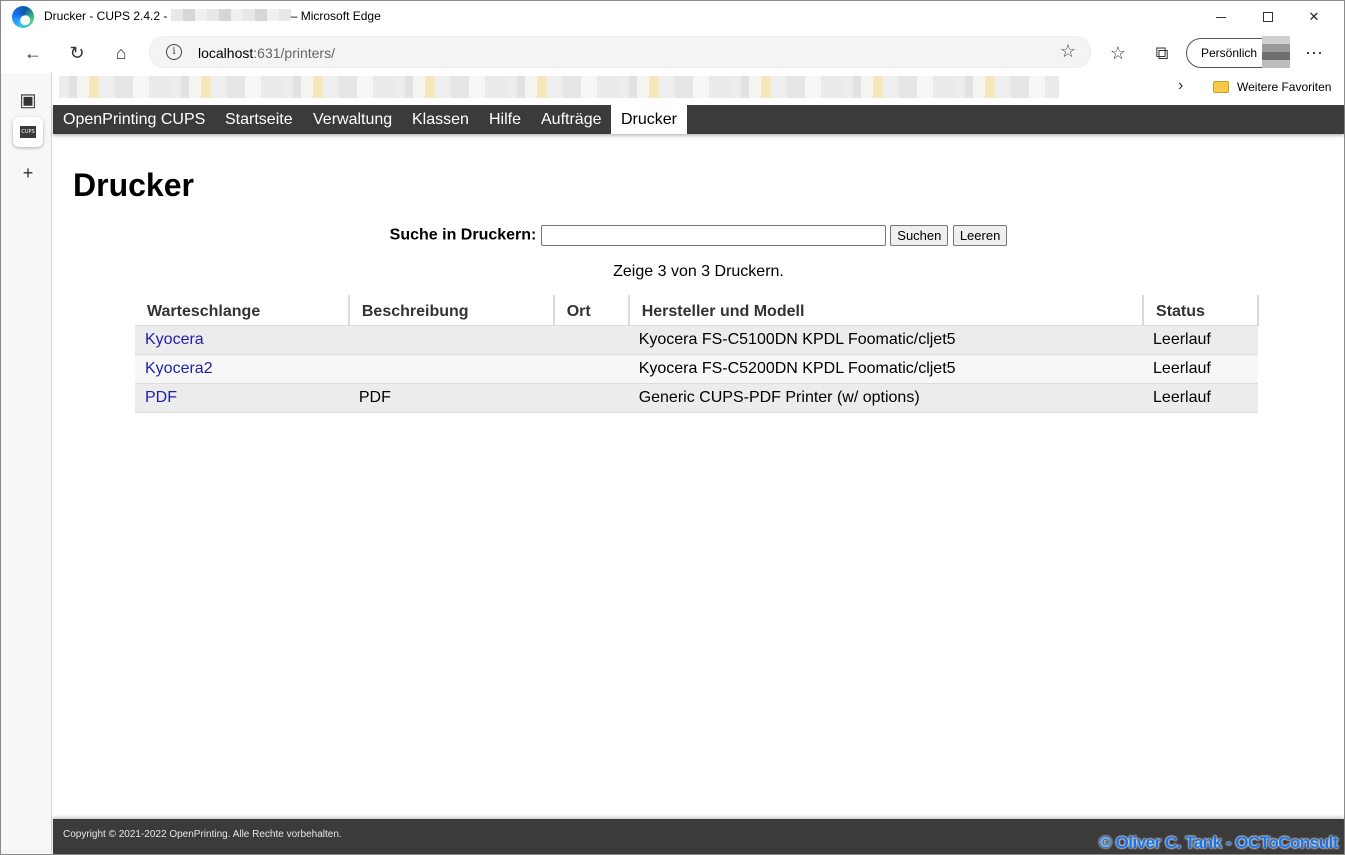 The height and width of the screenshot is (855, 1345). I want to click on url-text: localhost:631/printers/, so click(266, 53).